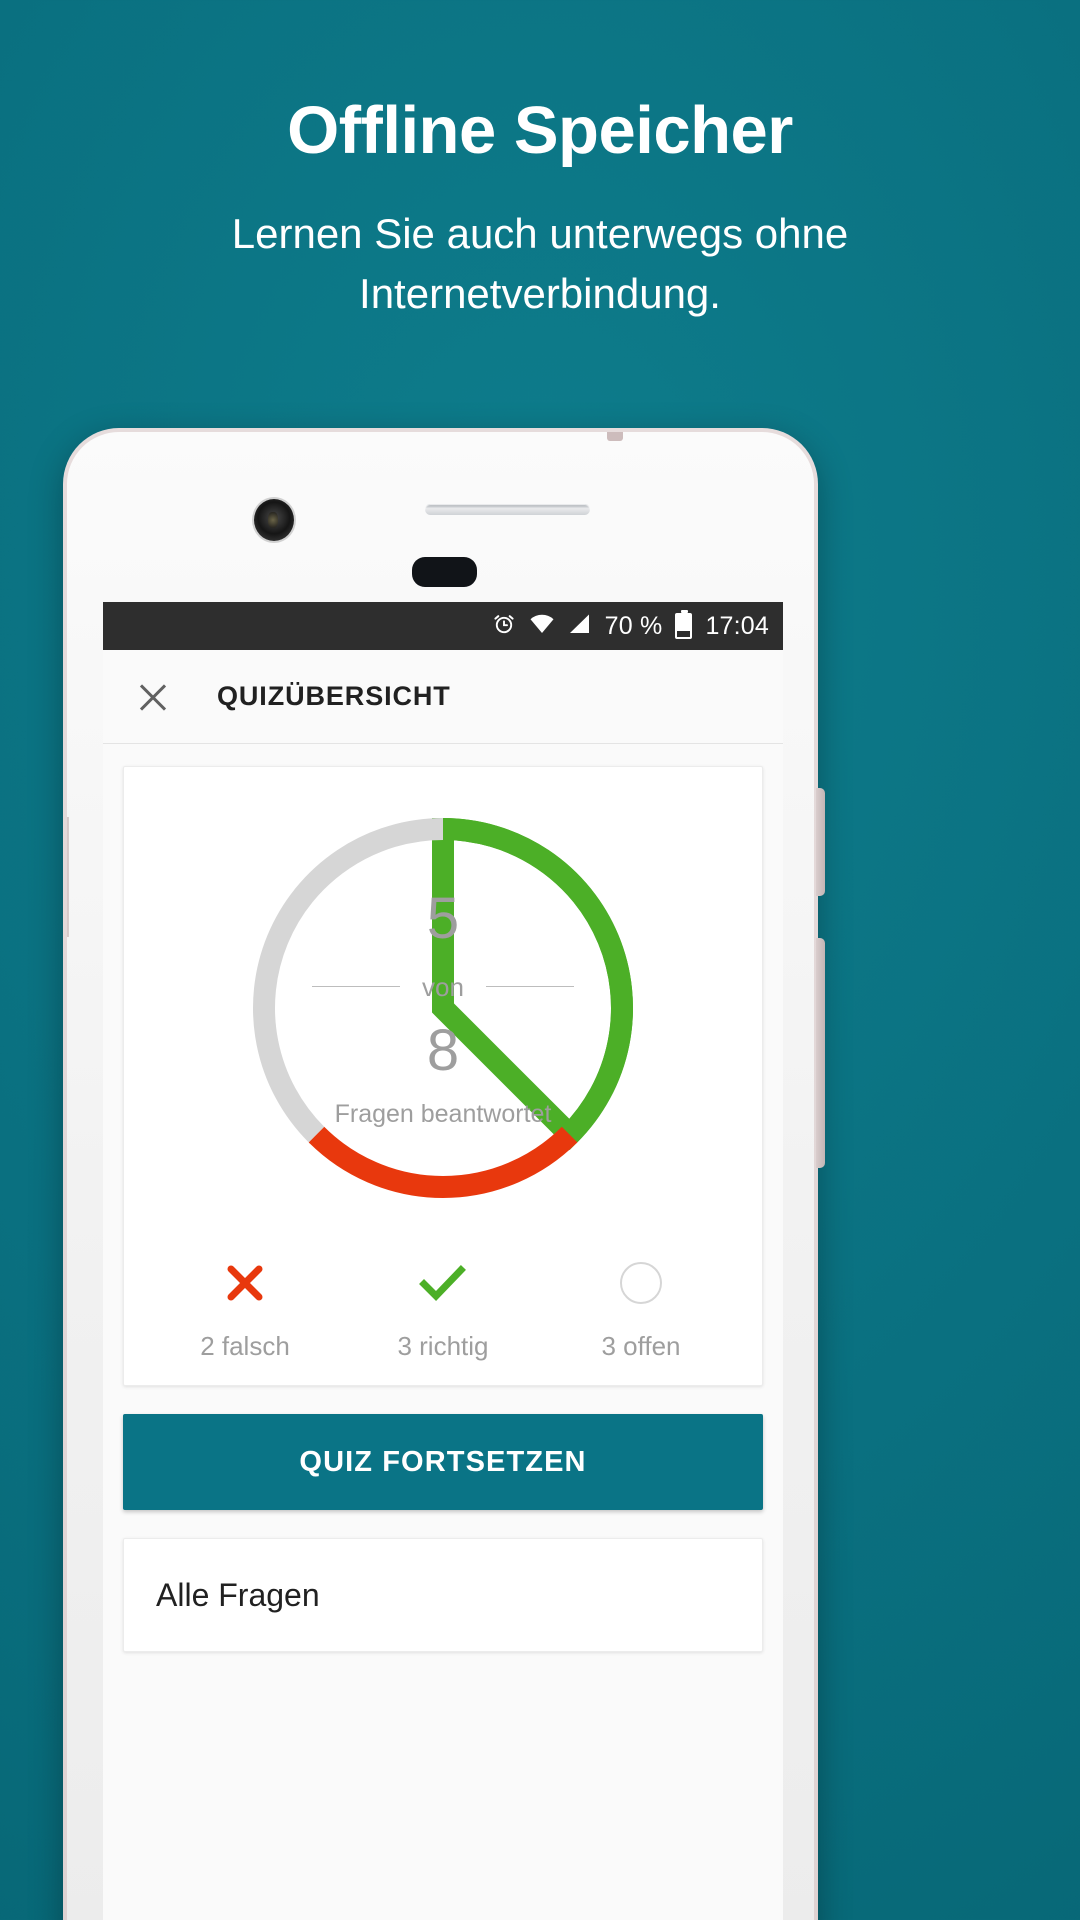 This screenshot has width=1080, height=1920. Describe the element at coordinates (274, 520) in the screenshot. I see `front-camera-icon` at that location.